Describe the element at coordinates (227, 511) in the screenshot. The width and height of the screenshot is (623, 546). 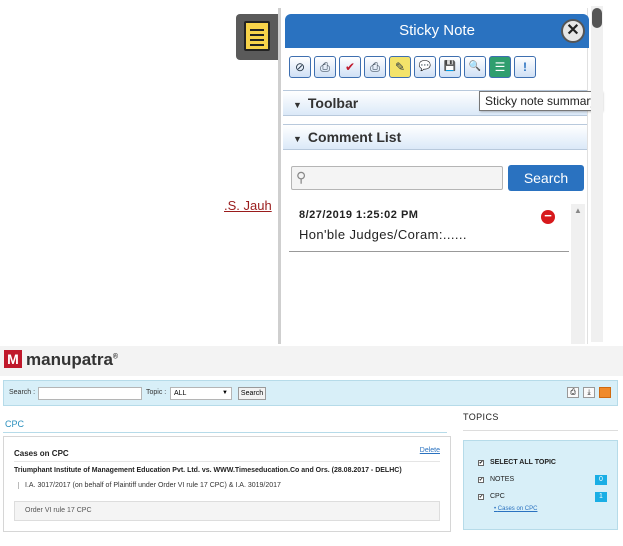
I see `case-tag: Order VI rule 17 CPC` at that location.